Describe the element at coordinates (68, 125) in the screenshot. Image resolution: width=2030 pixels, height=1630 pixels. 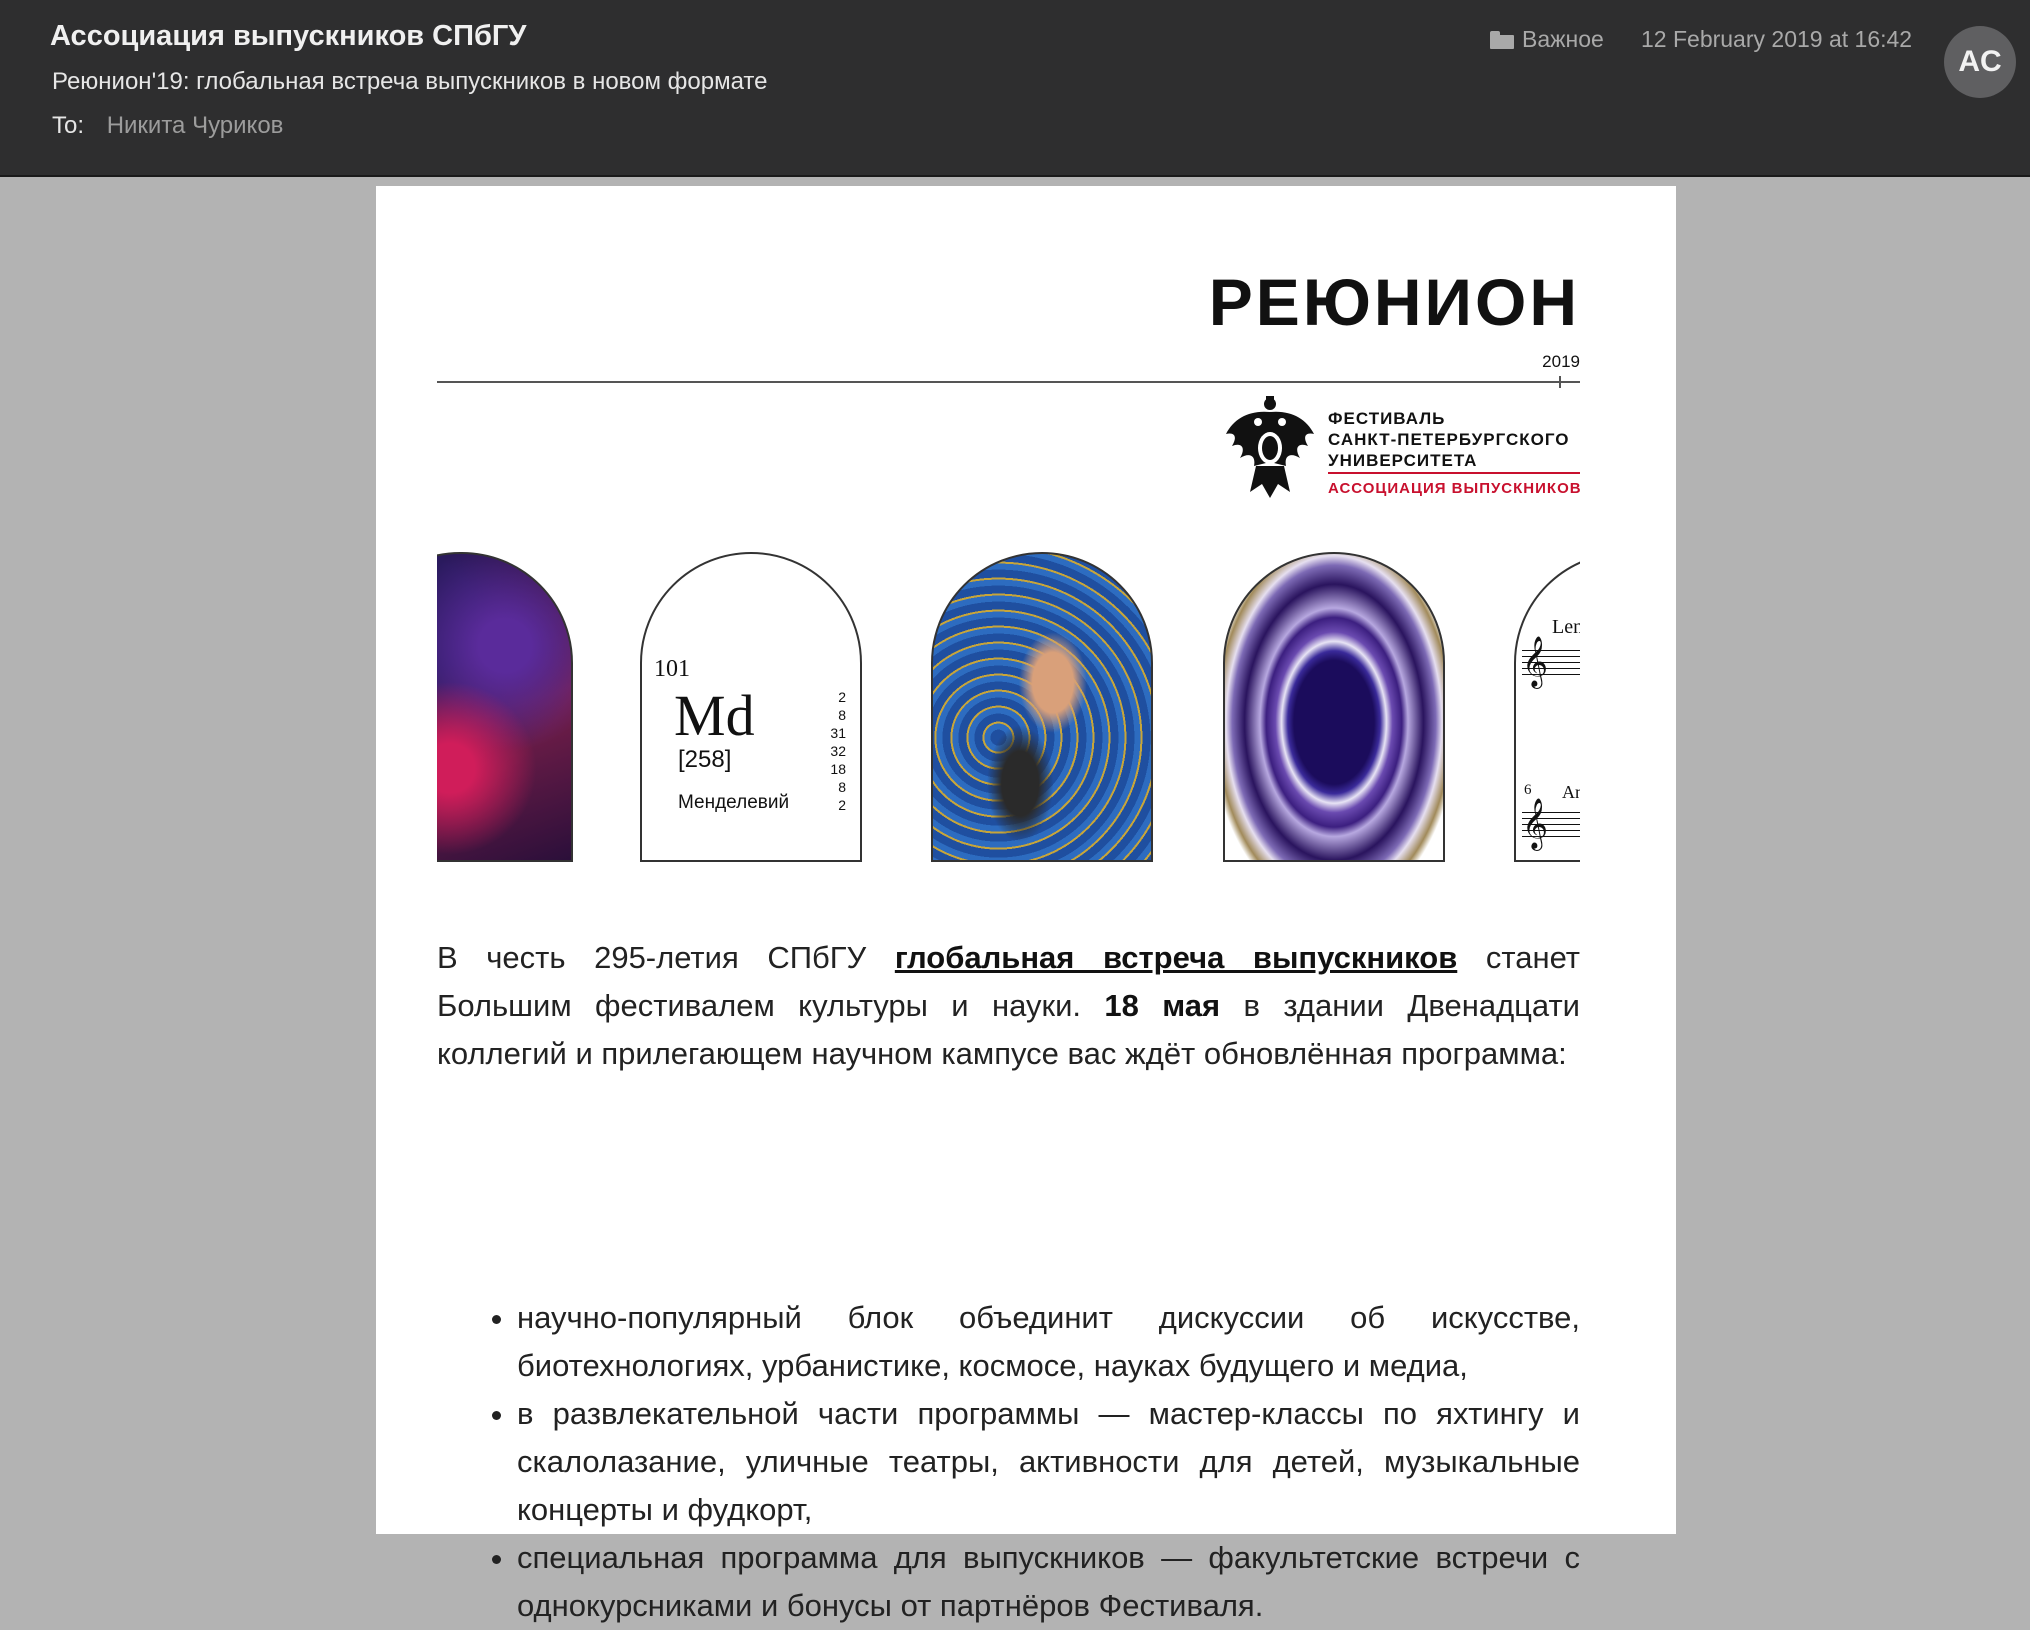
I see `to-label: To:` at that location.